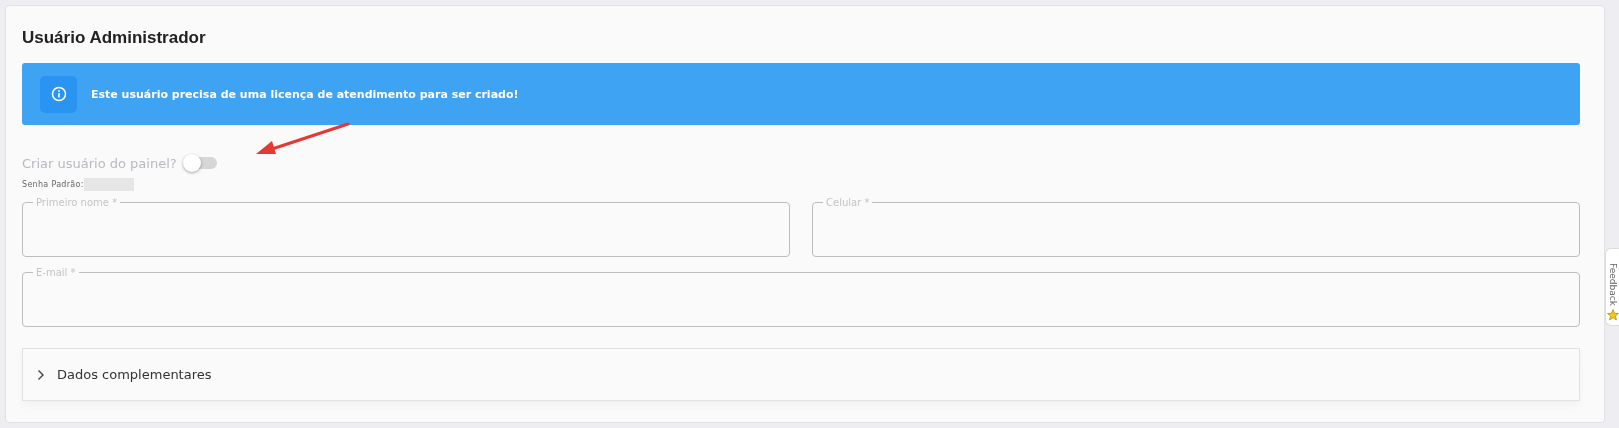 The width and height of the screenshot is (1619, 428). What do you see at coordinates (305, 94) in the screenshot?
I see `info-message: Este usuário precisa de uma licença de atendimento para ser criado!` at bounding box center [305, 94].